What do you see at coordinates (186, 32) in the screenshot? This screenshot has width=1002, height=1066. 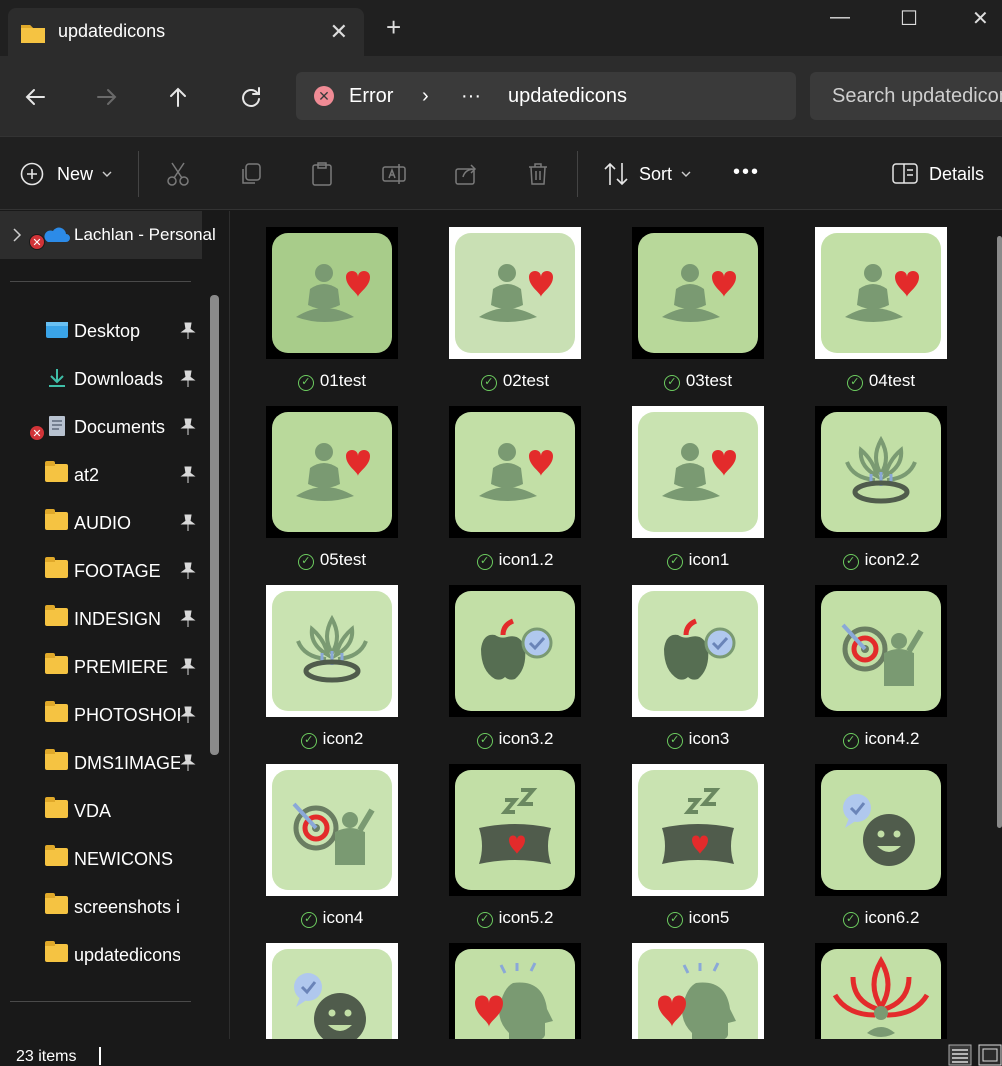 I see `tab-updatedicons: updatedicons ✕` at bounding box center [186, 32].